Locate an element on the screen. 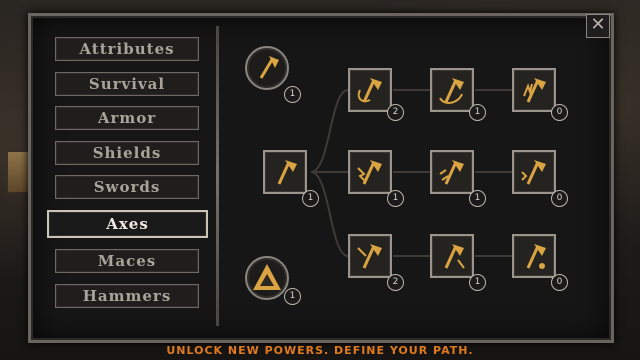  axe-crescent-icon is located at coordinates (451, 91).